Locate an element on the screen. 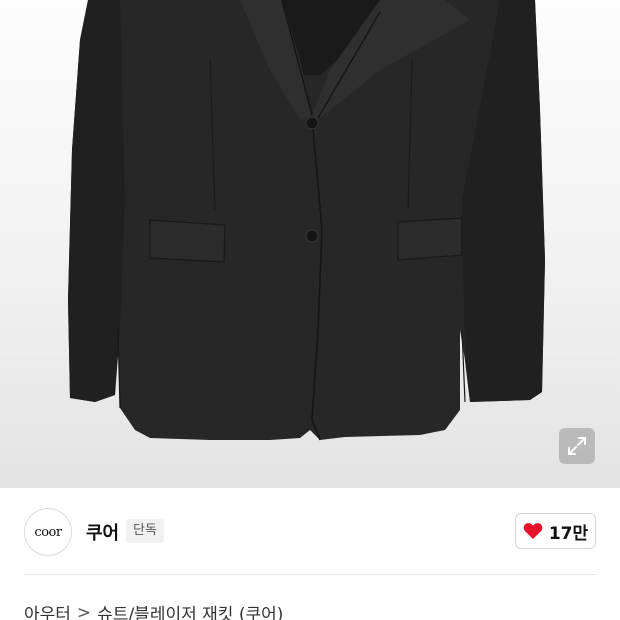 This screenshot has width=620, height=620. brand-logo-text: coor is located at coordinates (48, 532).